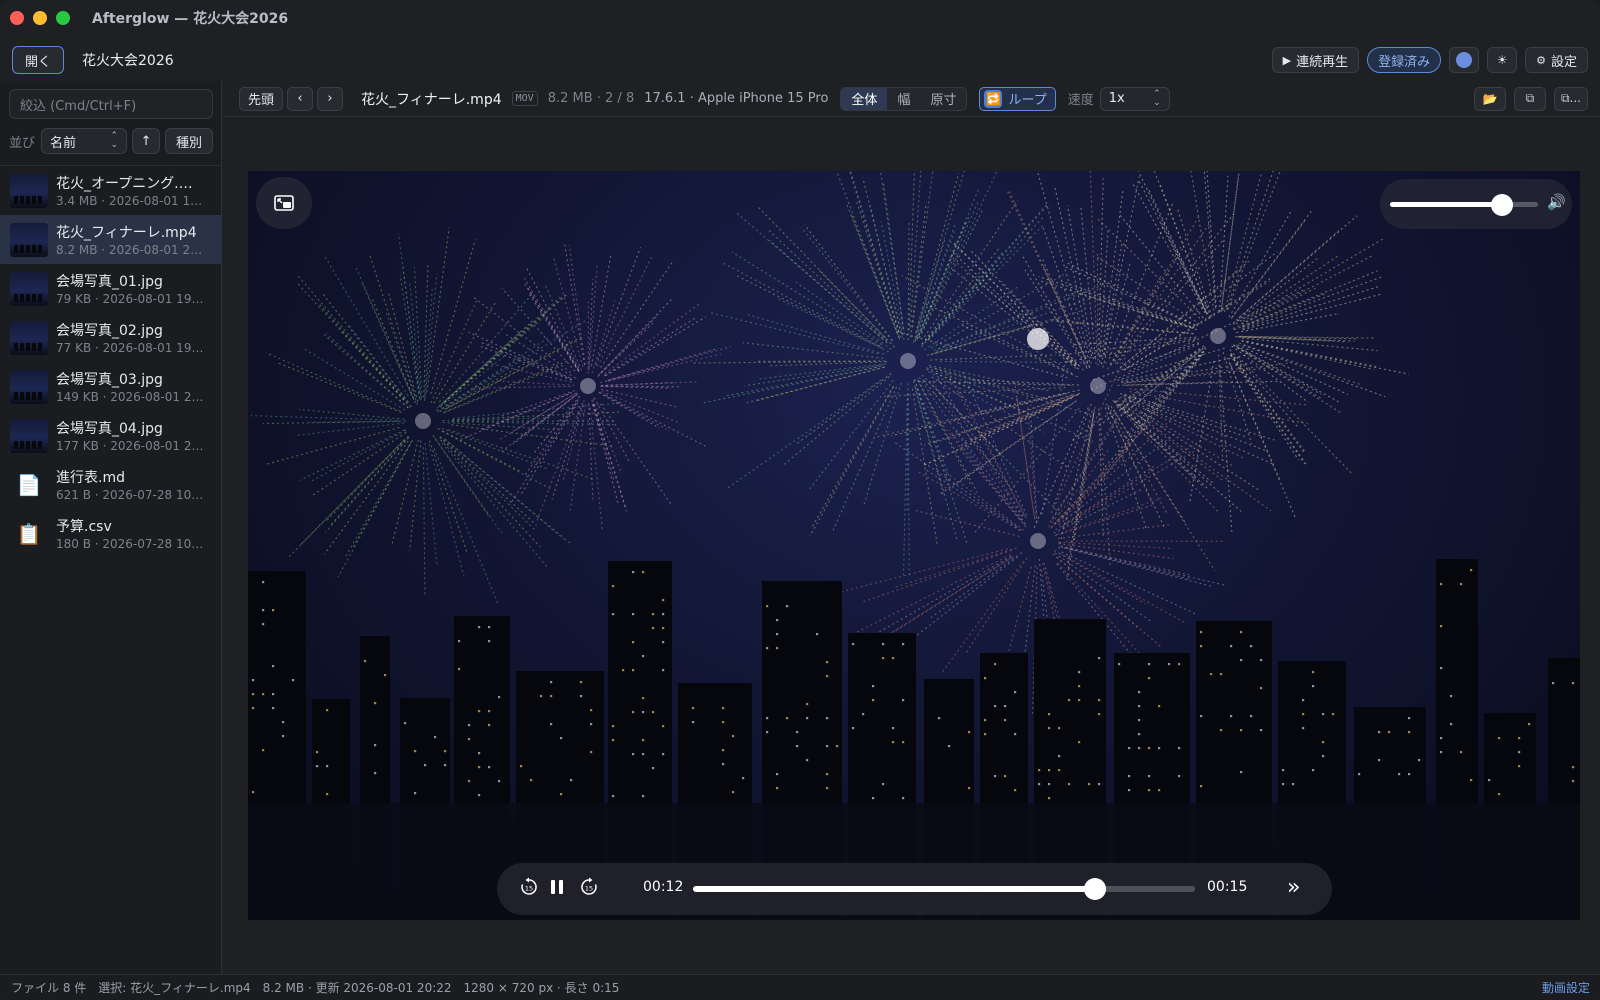 Image resolution: width=1600 pixels, height=1000 pixels. I want to click on forward-icon: 15, so click(589, 886).